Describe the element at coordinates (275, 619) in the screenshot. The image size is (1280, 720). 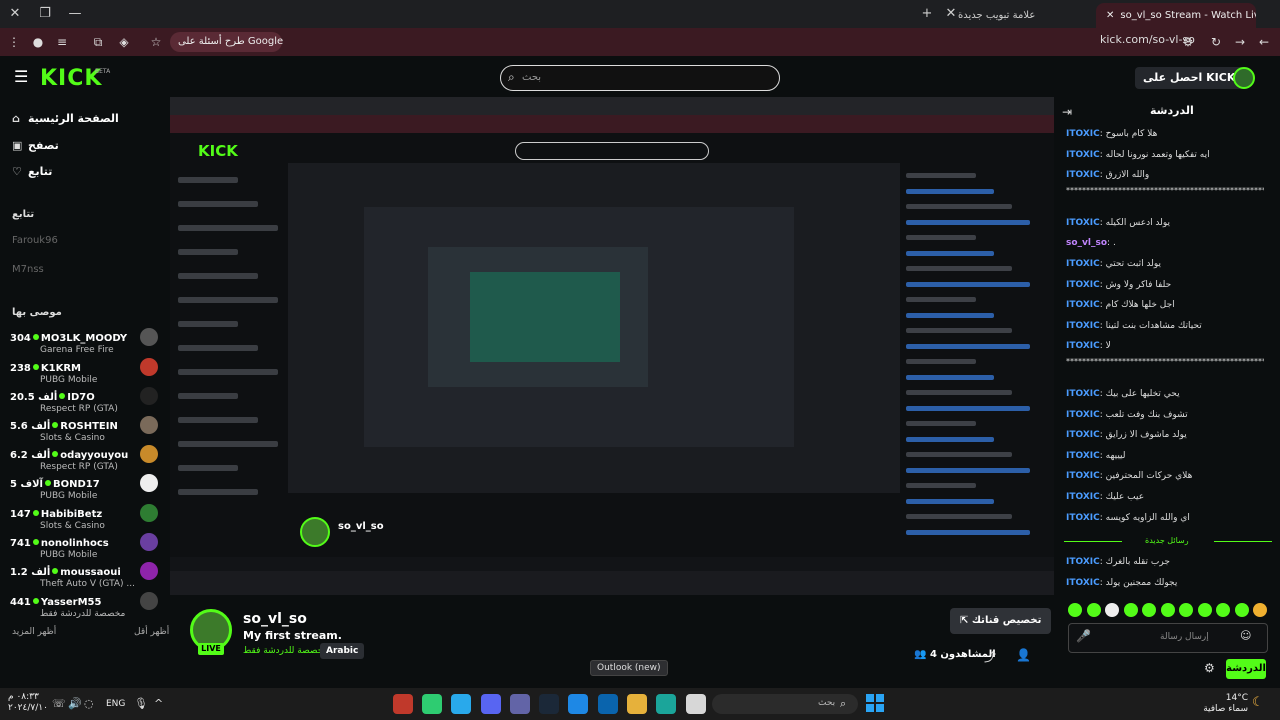
I see `channel-name: so_vl_so` at that location.